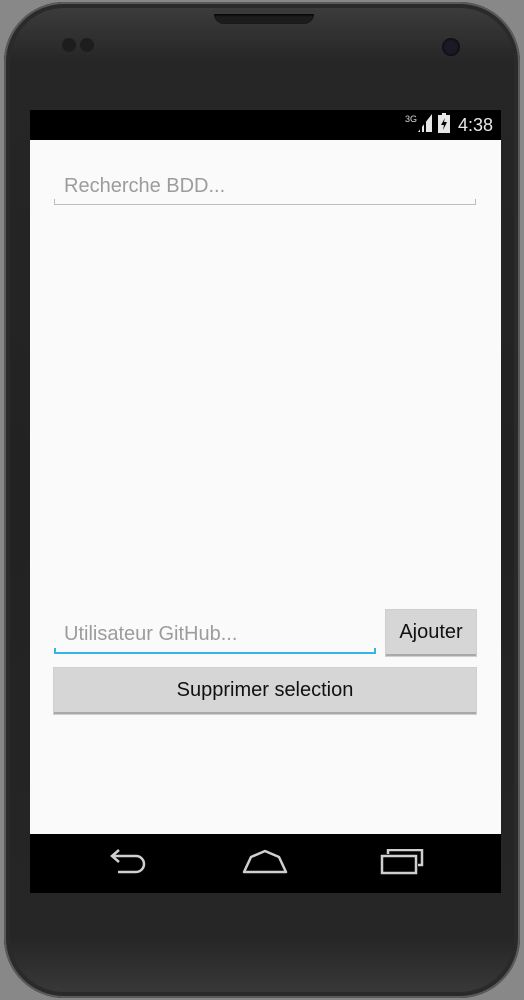  I want to click on home-button, so click(265, 864).